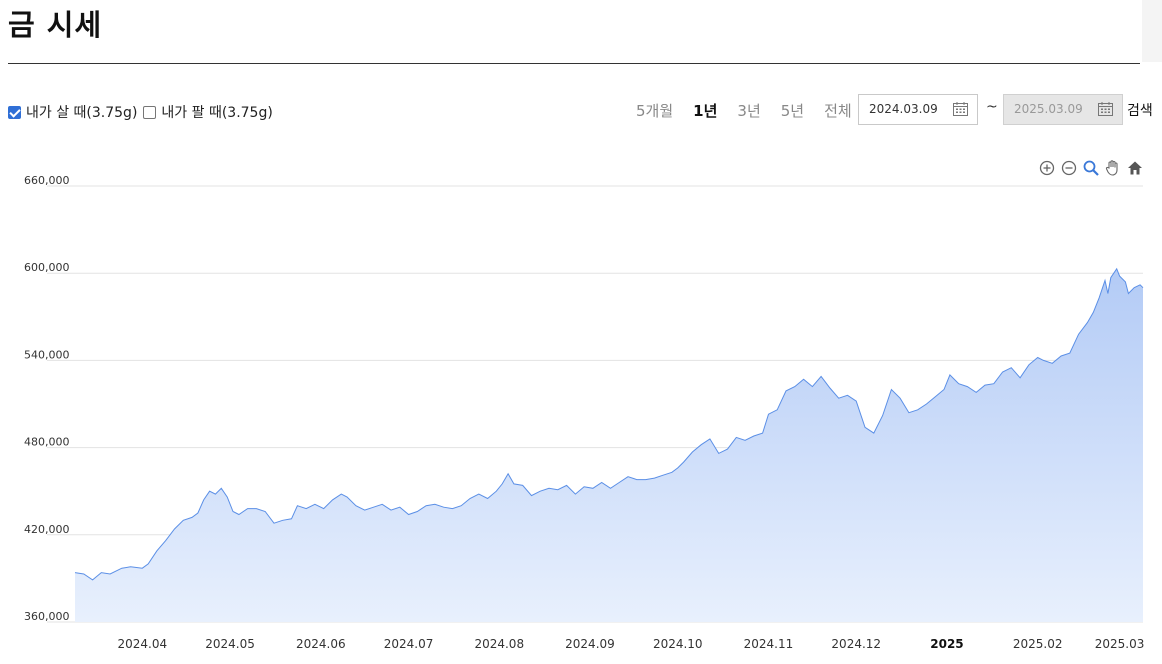  Describe the element at coordinates (1152, 31) in the screenshot. I see `scrollbar-track` at that location.